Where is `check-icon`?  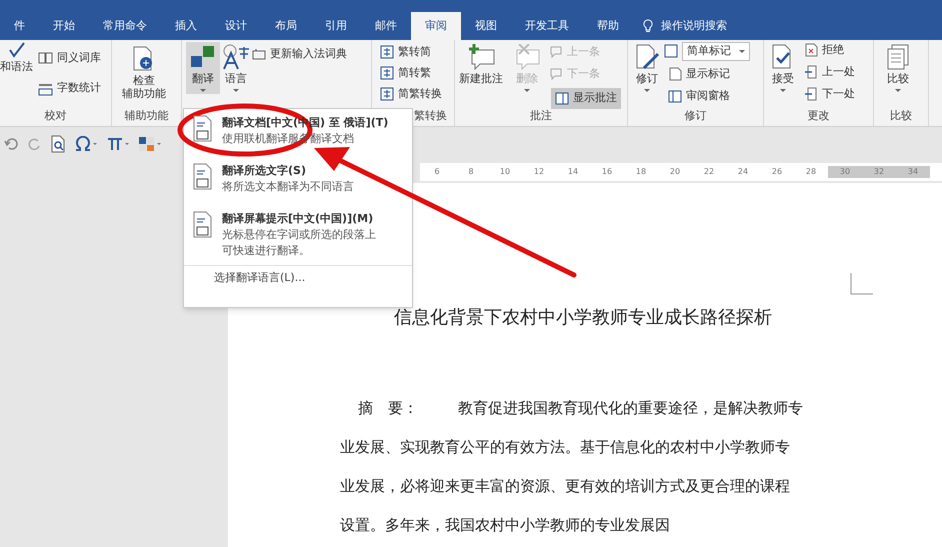
check-icon is located at coordinates (17, 50).